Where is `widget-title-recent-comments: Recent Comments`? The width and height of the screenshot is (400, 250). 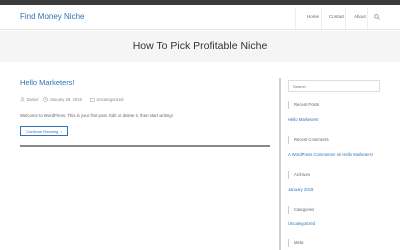 widget-title-recent-comments: Recent Comments is located at coordinates (308, 140).